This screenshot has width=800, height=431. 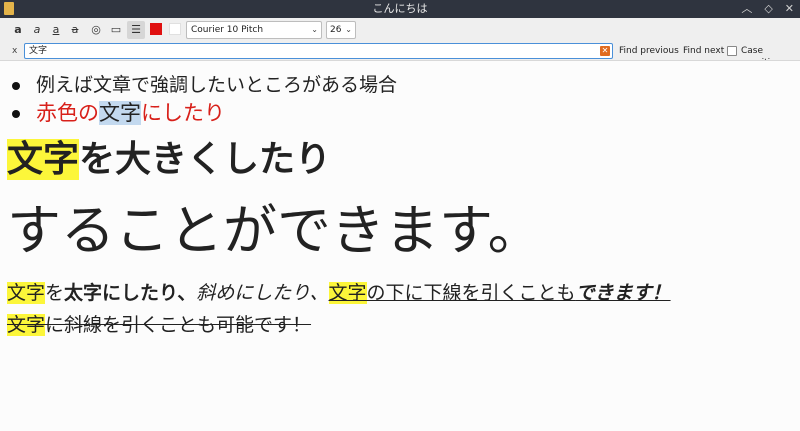 I want to click on formatted-line: 文字を太字にしたり、斜めにしたり、文字の下に下線を引くこともできます！, so click(x=339, y=293).